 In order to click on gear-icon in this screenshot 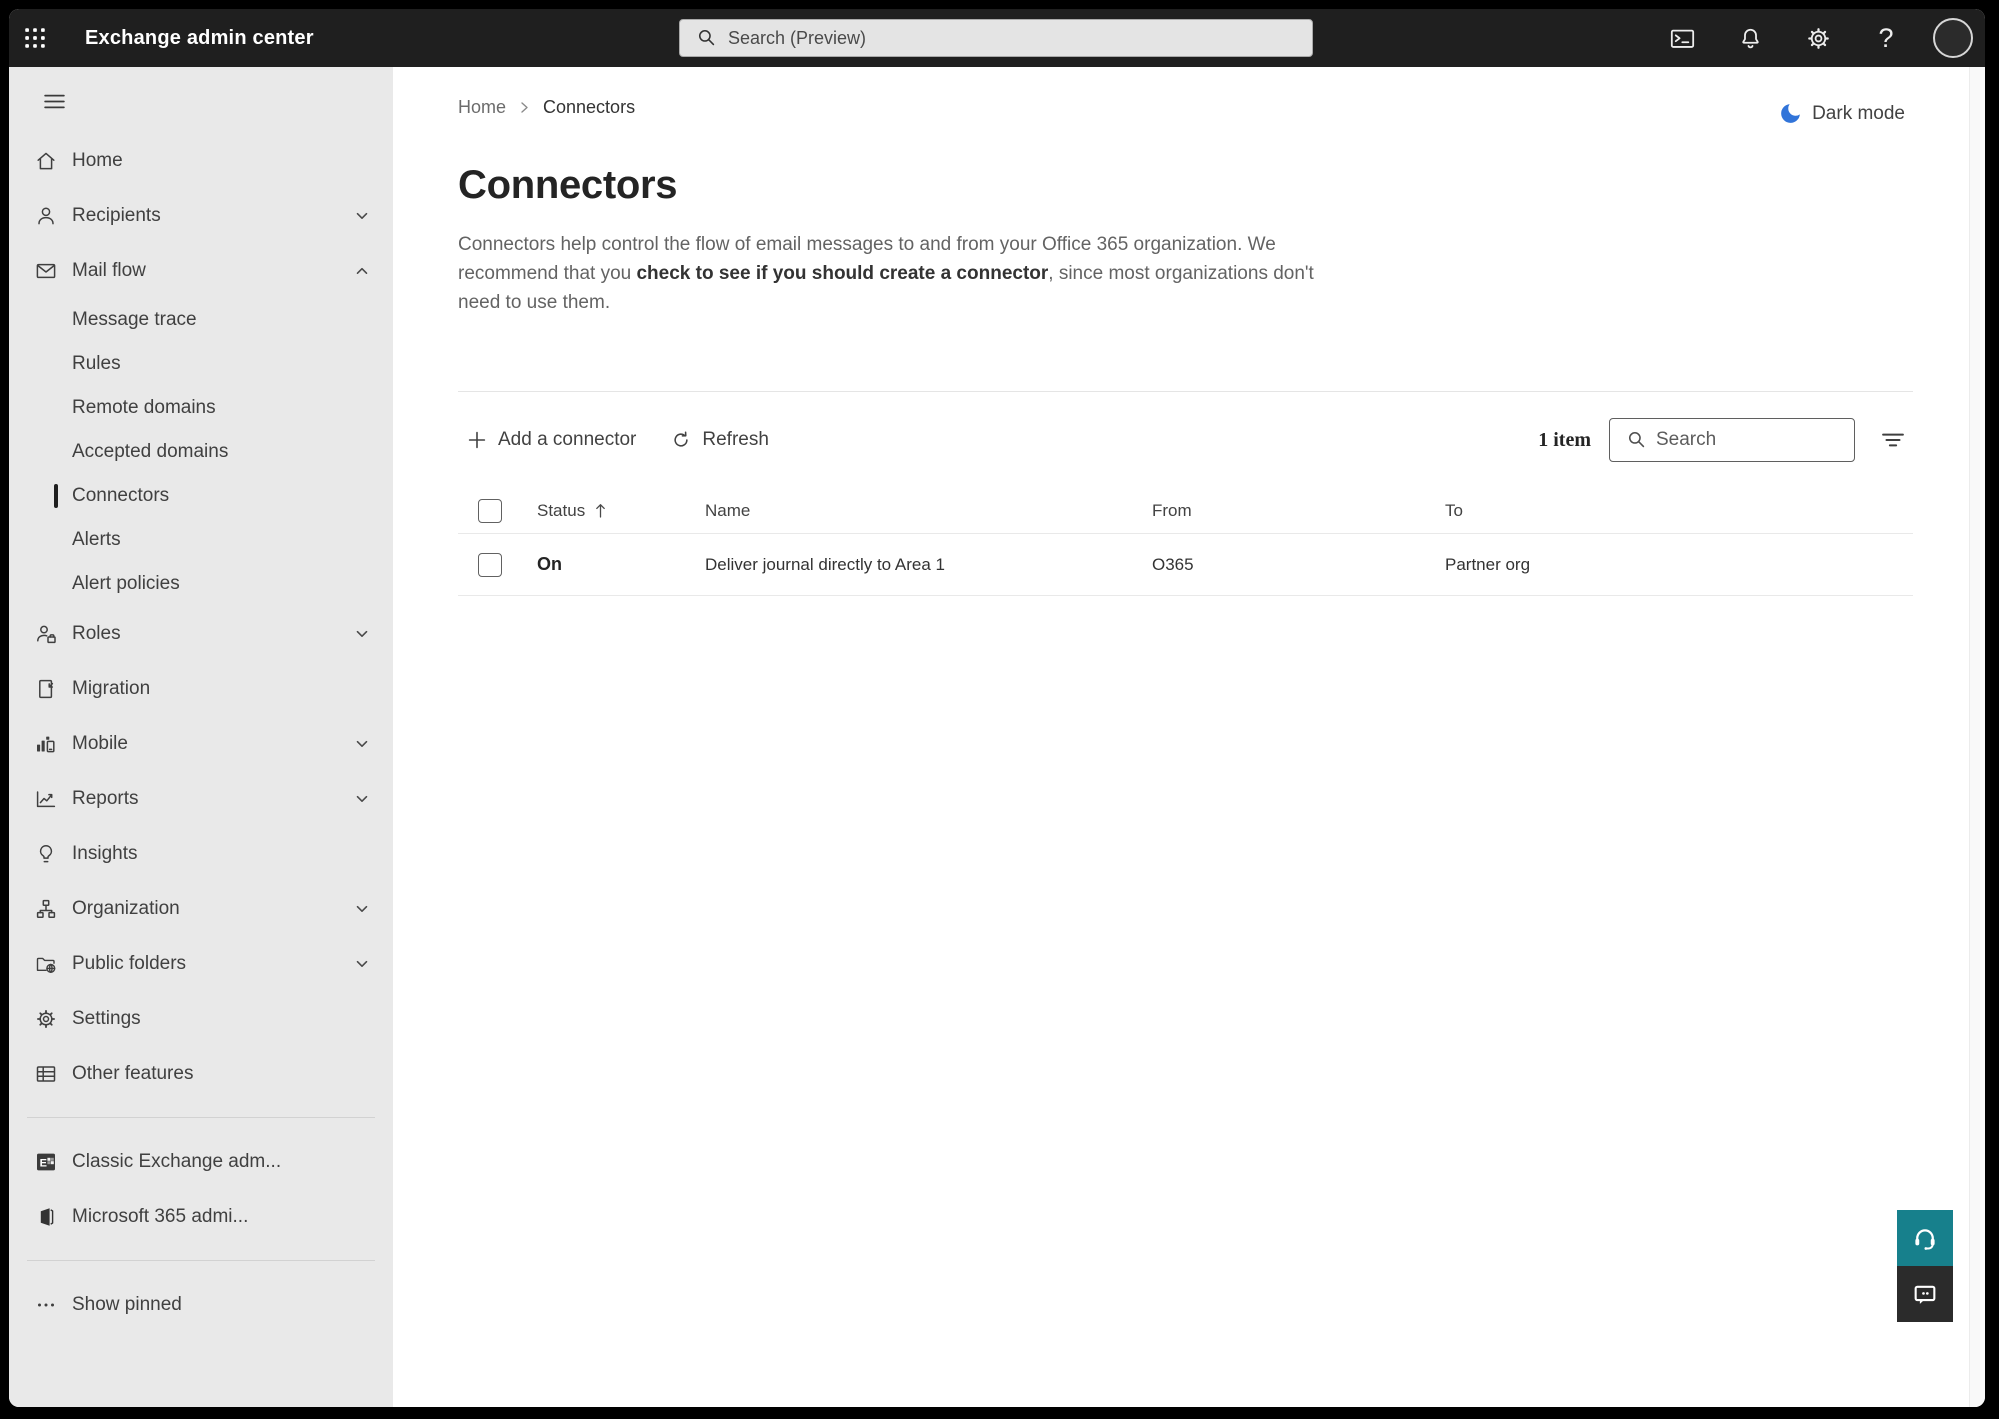, I will do `click(1818, 38)`.